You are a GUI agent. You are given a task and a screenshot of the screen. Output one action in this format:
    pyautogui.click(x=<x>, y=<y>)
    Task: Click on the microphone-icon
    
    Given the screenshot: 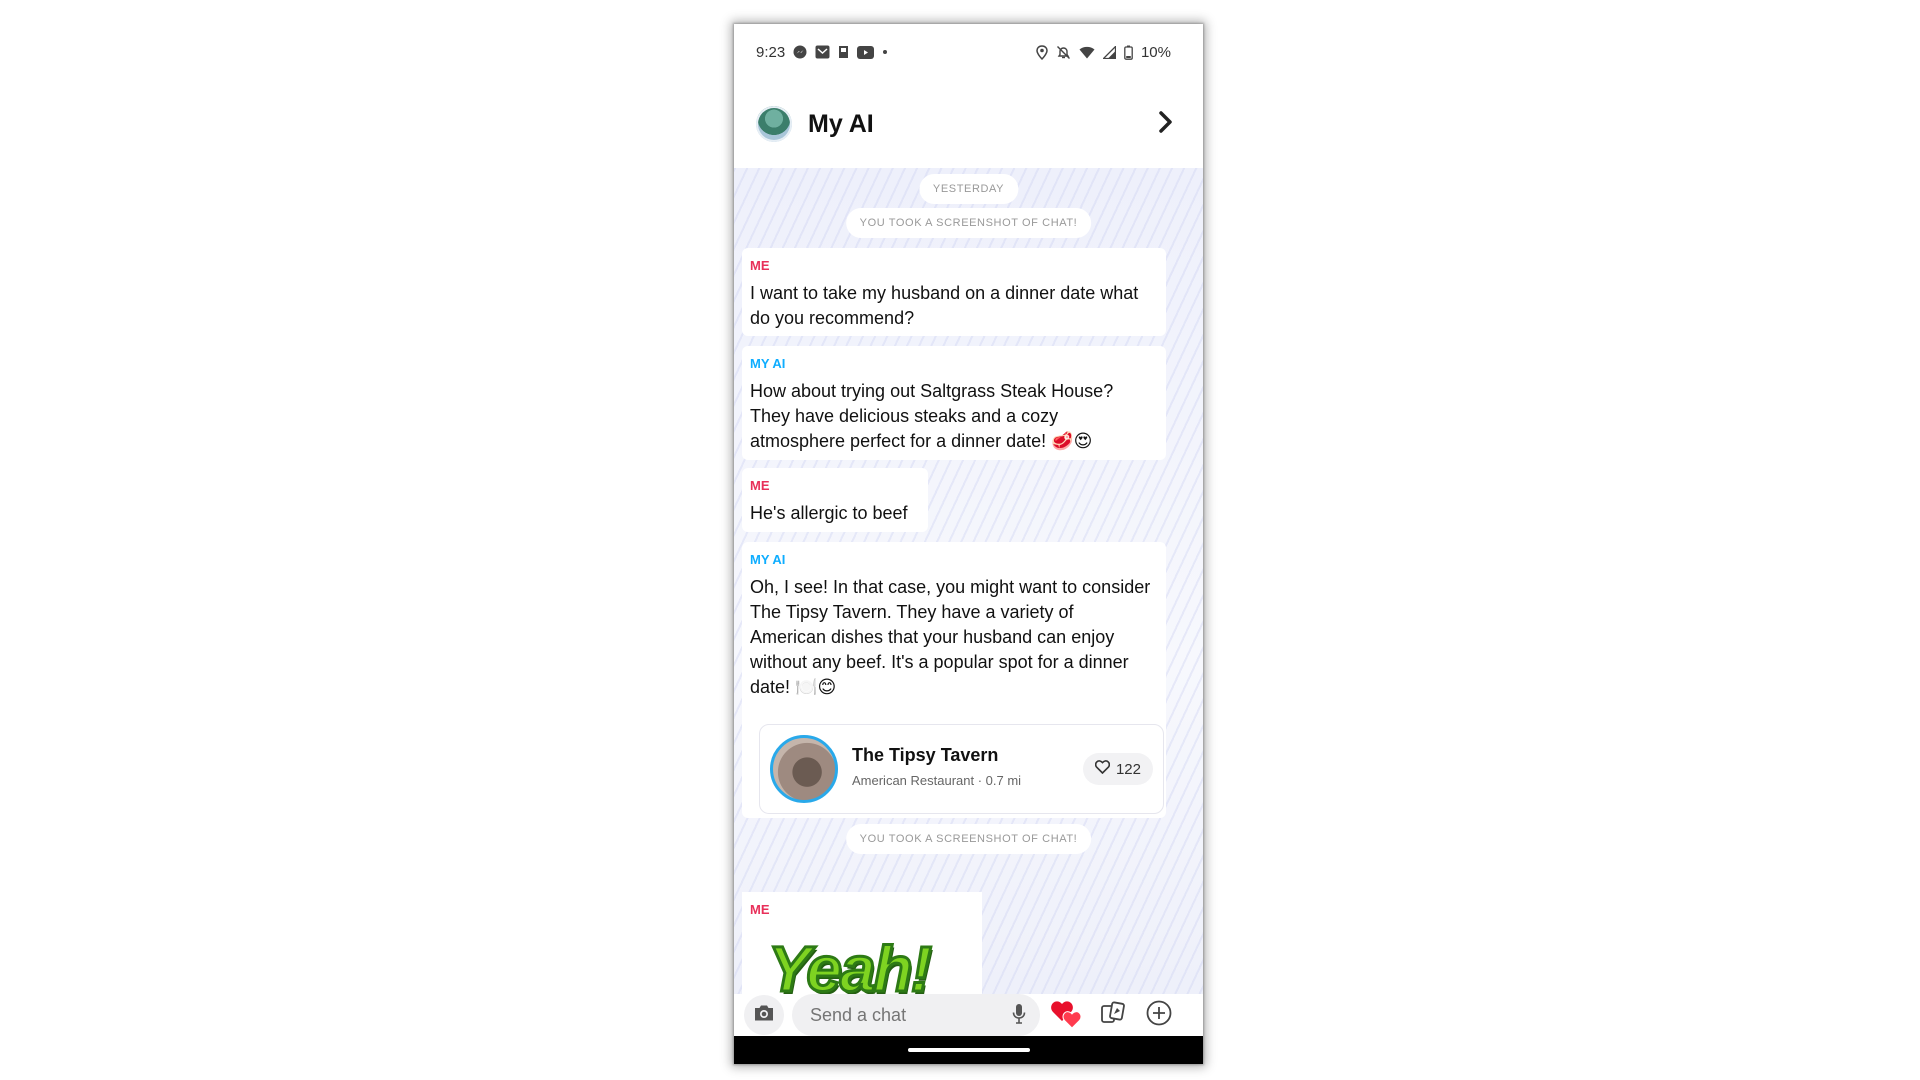 What is the action you would take?
    pyautogui.click(x=1019, y=1016)
    